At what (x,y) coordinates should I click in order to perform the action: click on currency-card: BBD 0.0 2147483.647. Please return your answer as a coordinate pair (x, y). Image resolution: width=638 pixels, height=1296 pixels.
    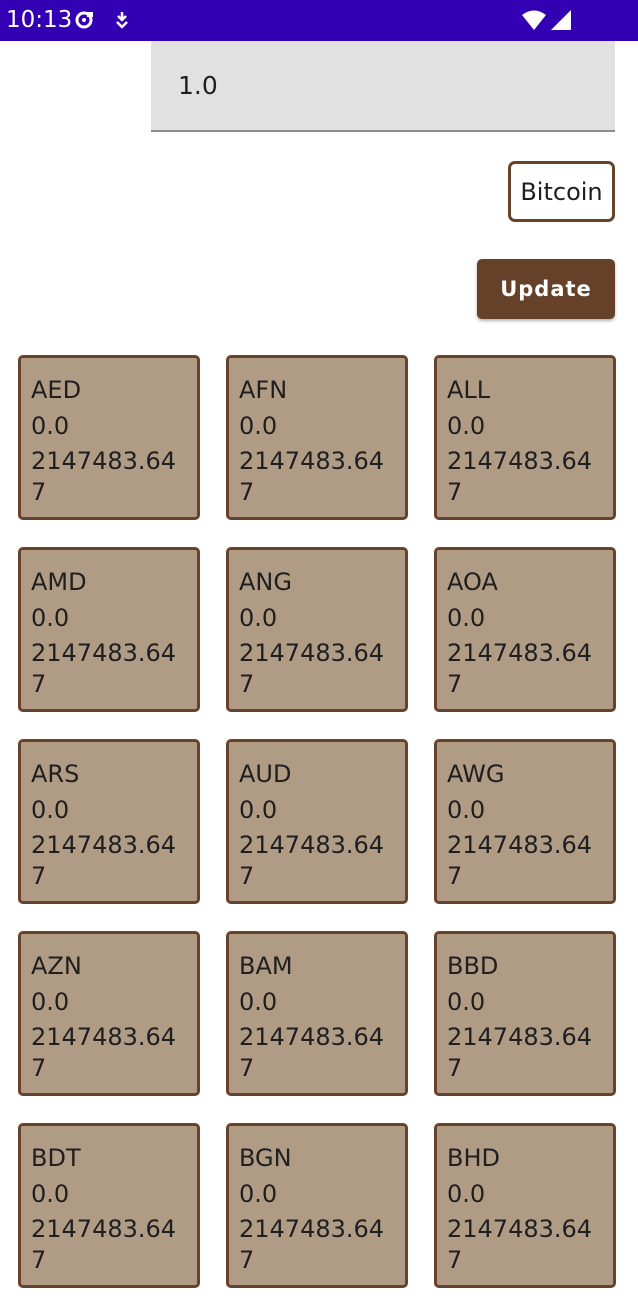
    Looking at the image, I should click on (525, 1013).